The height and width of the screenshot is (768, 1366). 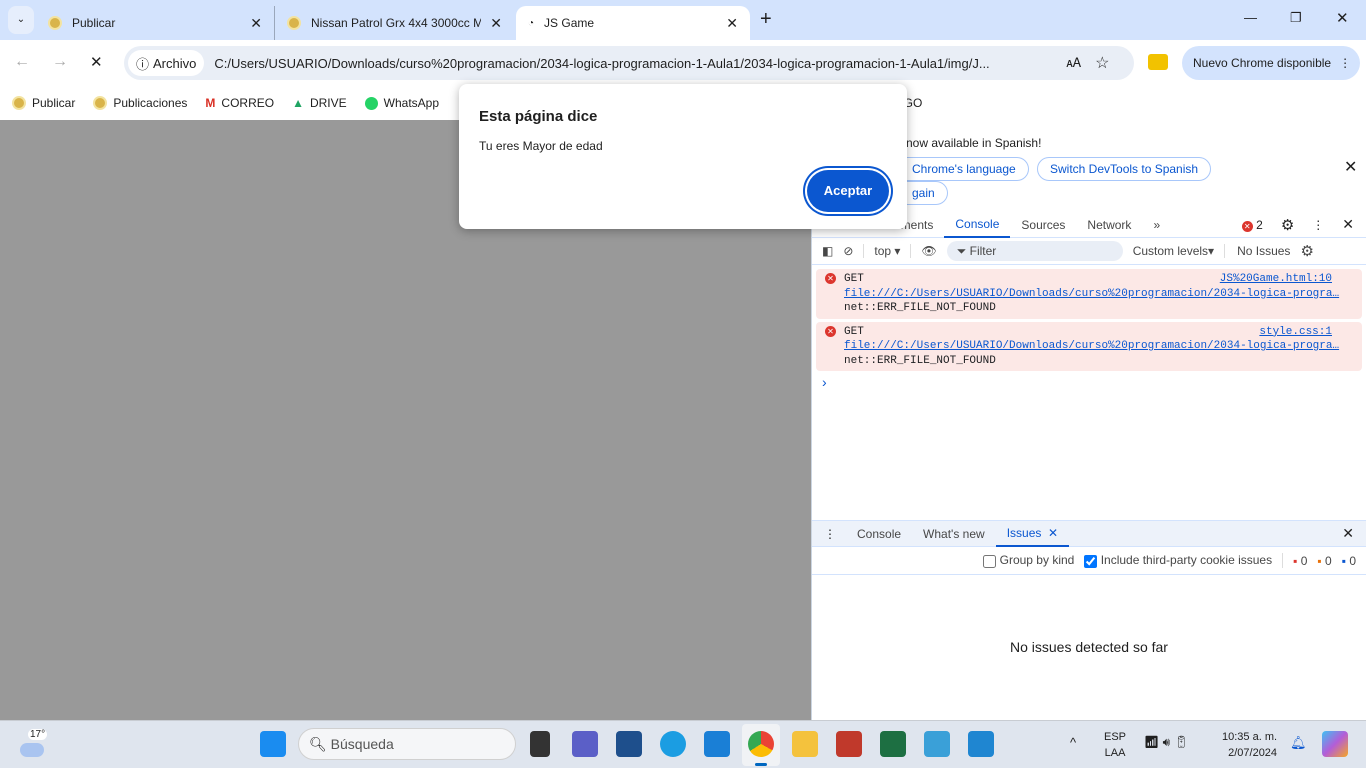 What do you see at coordinates (827, 251) in the screenshot?
I see `sidebar-toggle-icon: ◧` at bounding box center [827, 251].